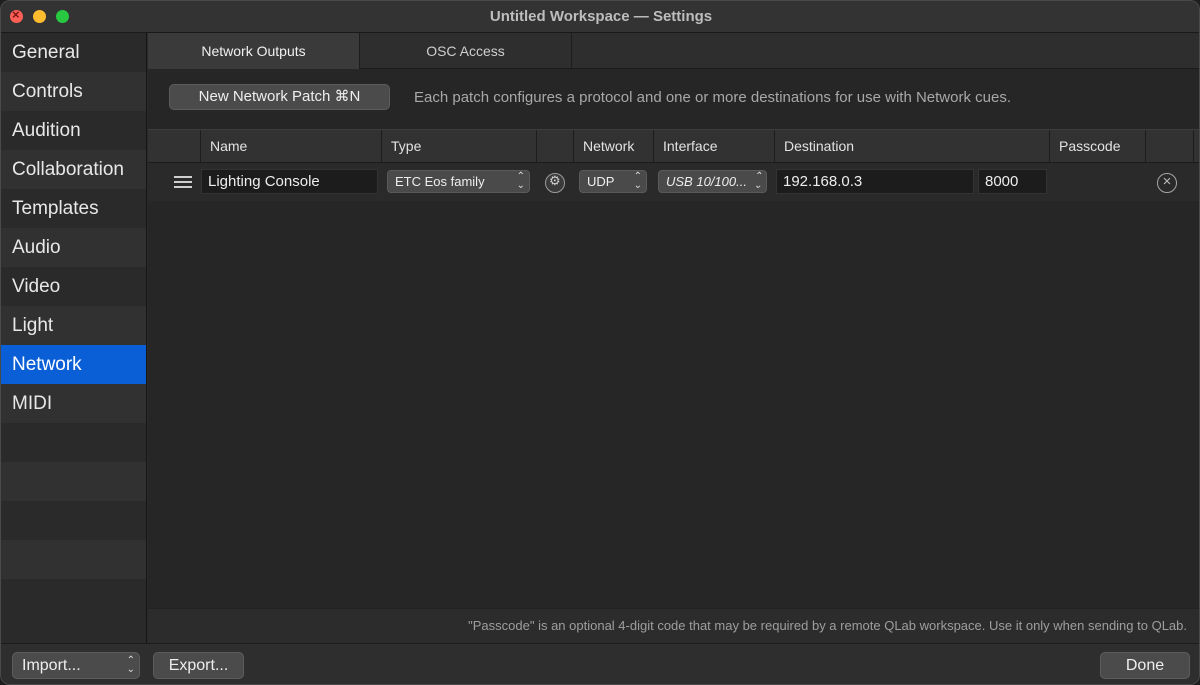 Image resolution: width=1200 pixels, height=685 pixels. I want to click on sidebar-item-network: Network, so click(73, 364).